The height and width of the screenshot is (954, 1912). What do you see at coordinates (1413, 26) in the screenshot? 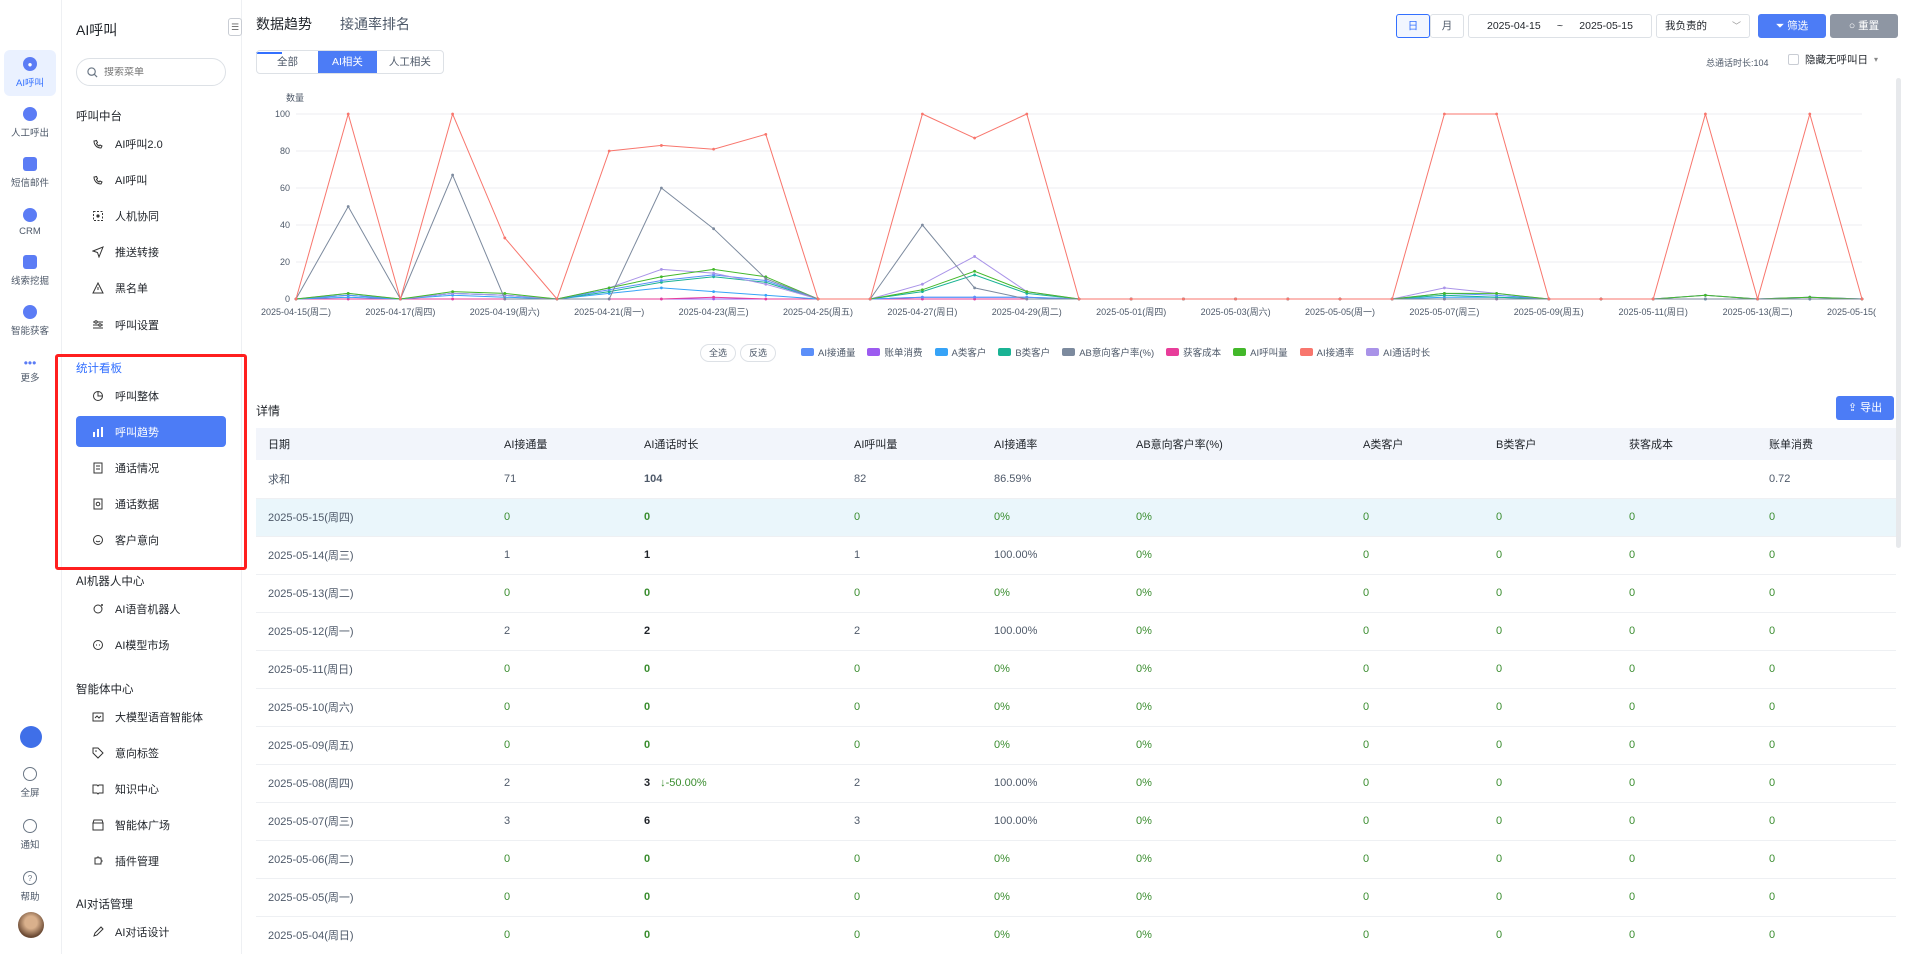
I see `day-button: 日` at bounding box center [1413, 26].